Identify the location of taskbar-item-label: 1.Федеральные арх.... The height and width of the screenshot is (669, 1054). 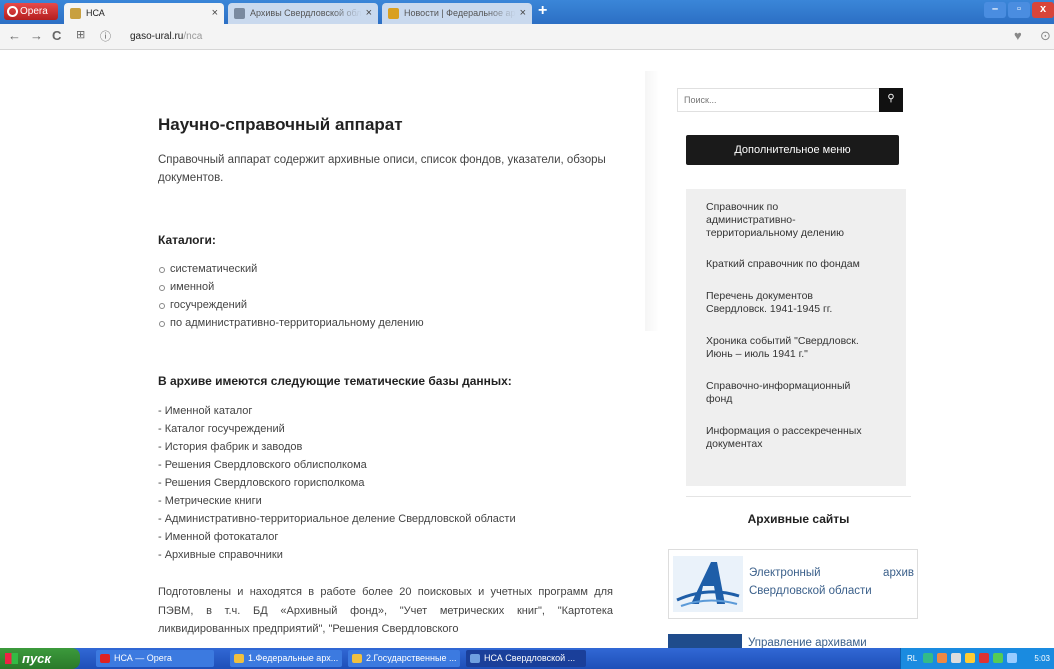
(293, 658).